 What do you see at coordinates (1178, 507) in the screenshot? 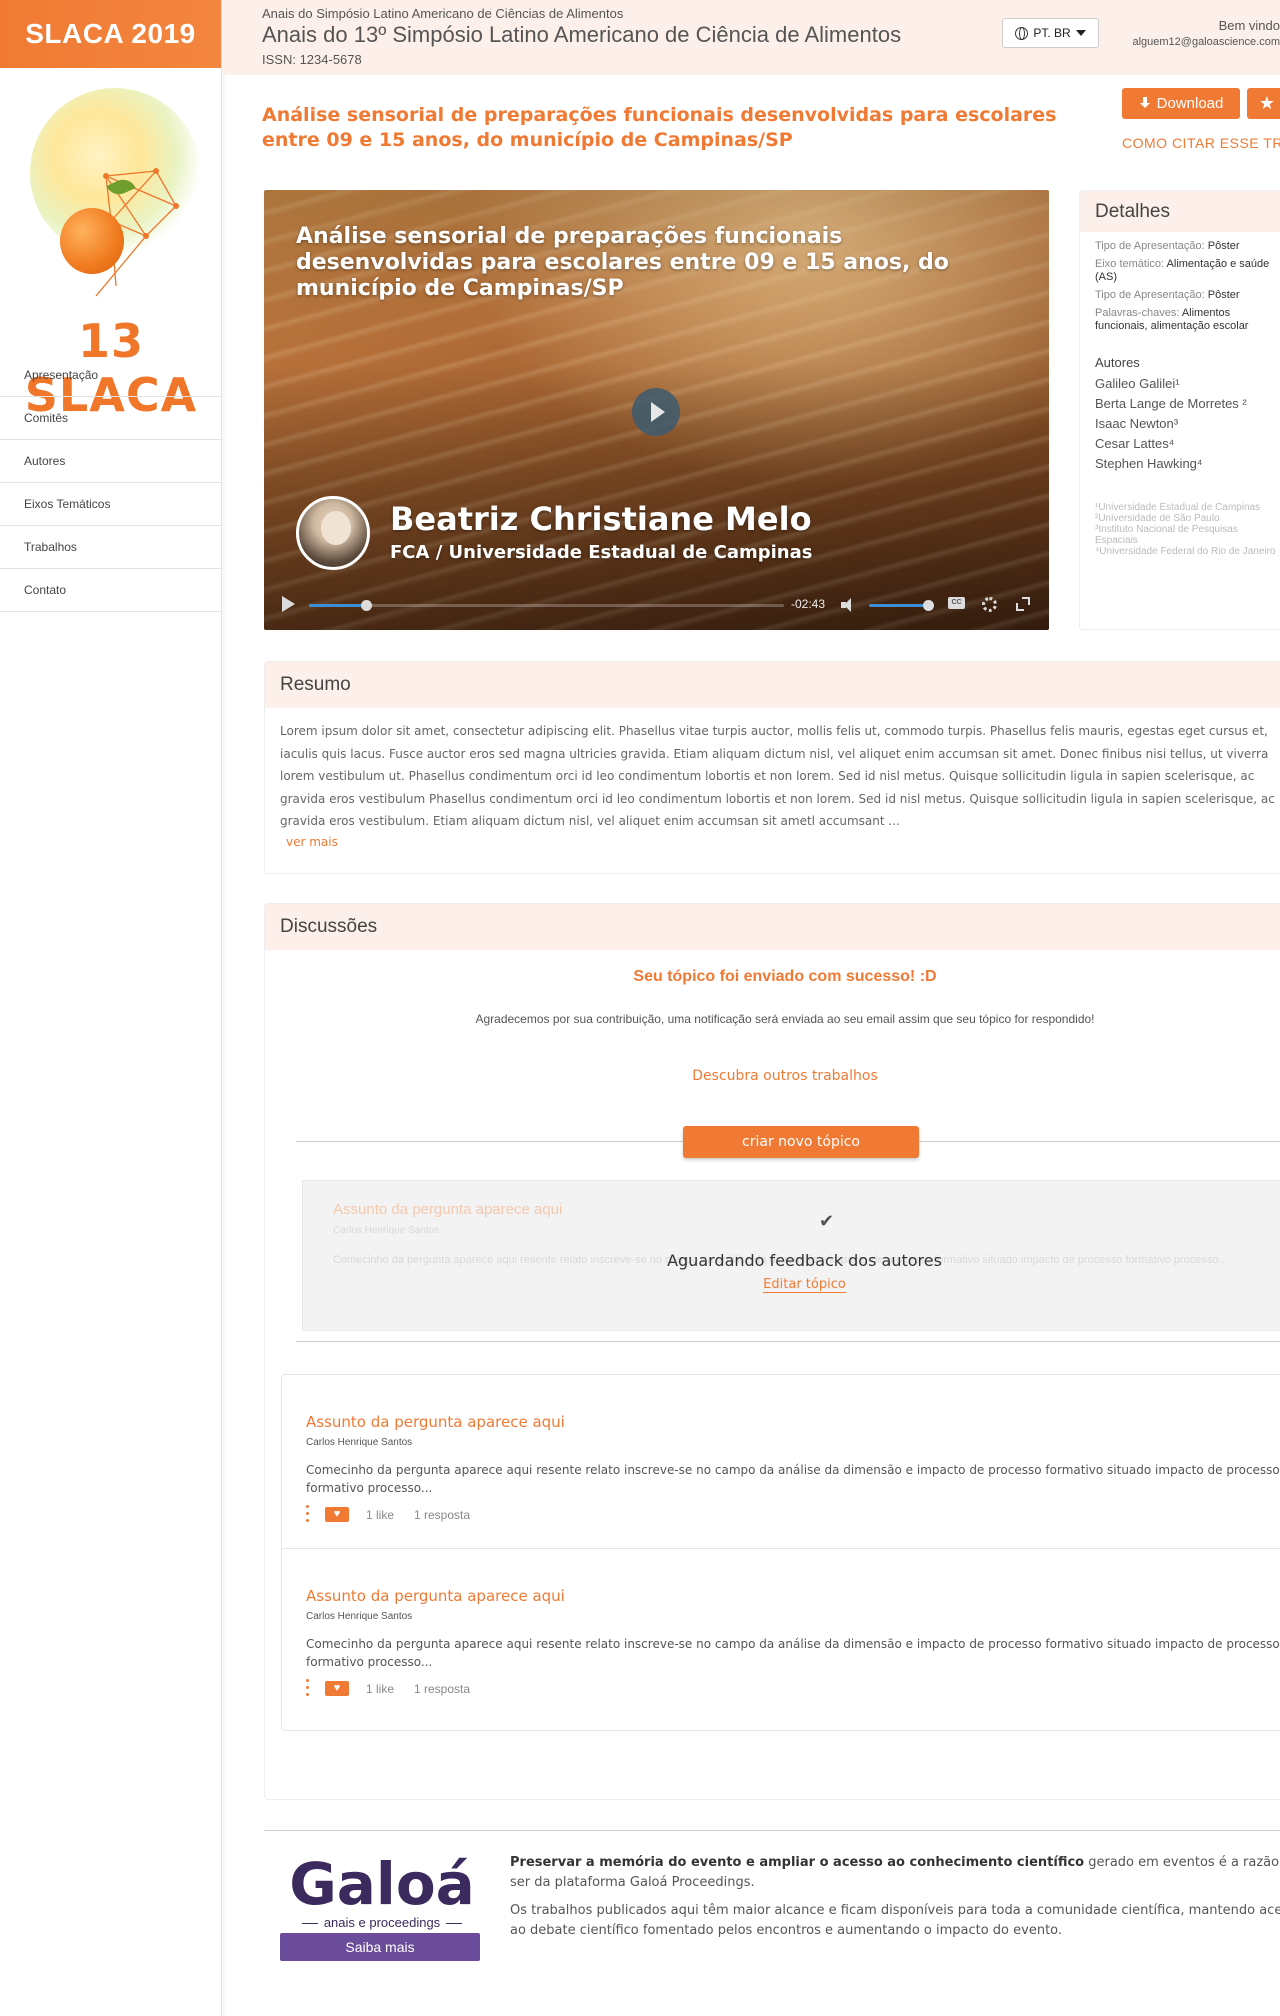
I see `institution-item: ¹Universidade Estadual de Campinas` at bounding box center [1178, 507].